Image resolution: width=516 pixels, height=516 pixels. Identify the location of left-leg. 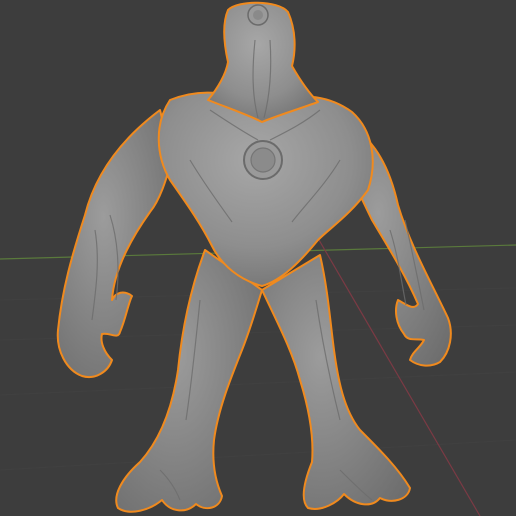
(189, 381).